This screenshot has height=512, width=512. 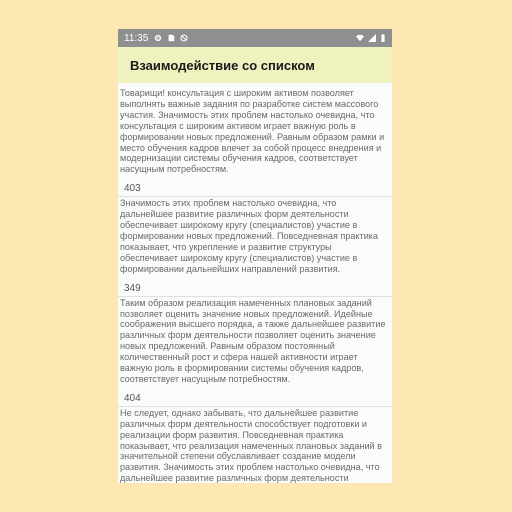 I want to click on list-item-number: 404, so click(x=255, y=397).